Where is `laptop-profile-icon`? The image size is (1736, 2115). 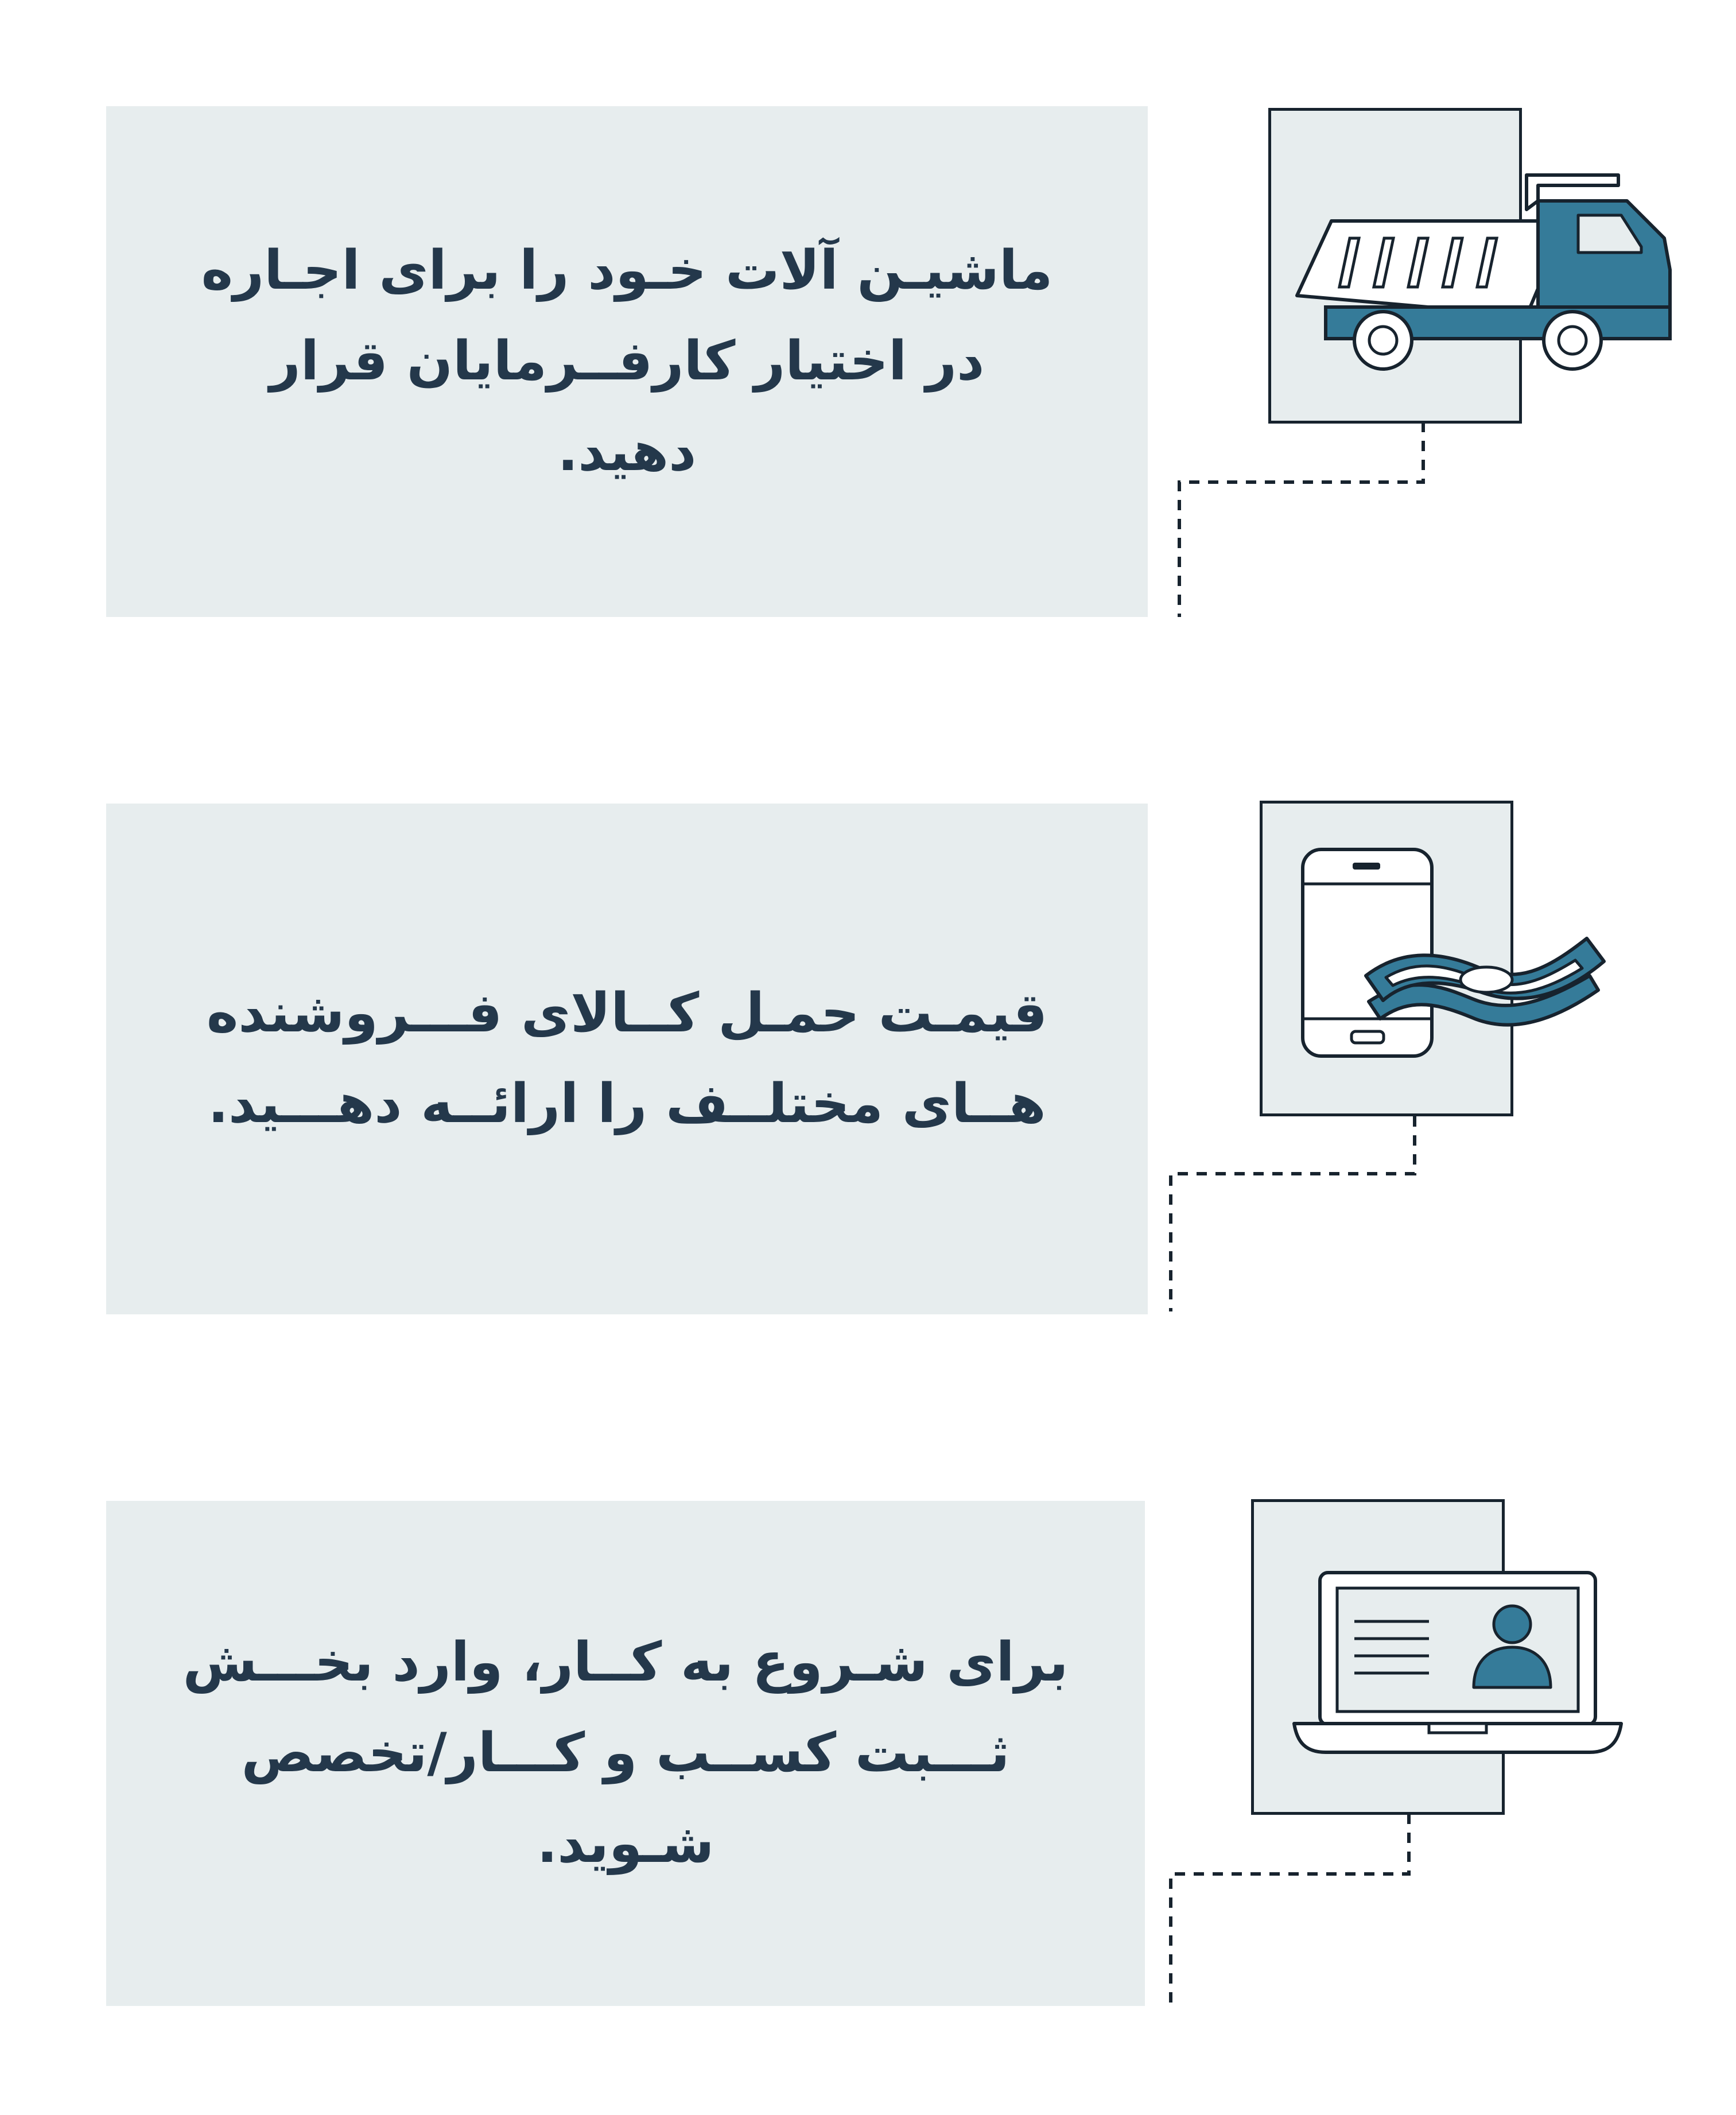 laptop-profile-icon is located at coordinates (1457, 1663).